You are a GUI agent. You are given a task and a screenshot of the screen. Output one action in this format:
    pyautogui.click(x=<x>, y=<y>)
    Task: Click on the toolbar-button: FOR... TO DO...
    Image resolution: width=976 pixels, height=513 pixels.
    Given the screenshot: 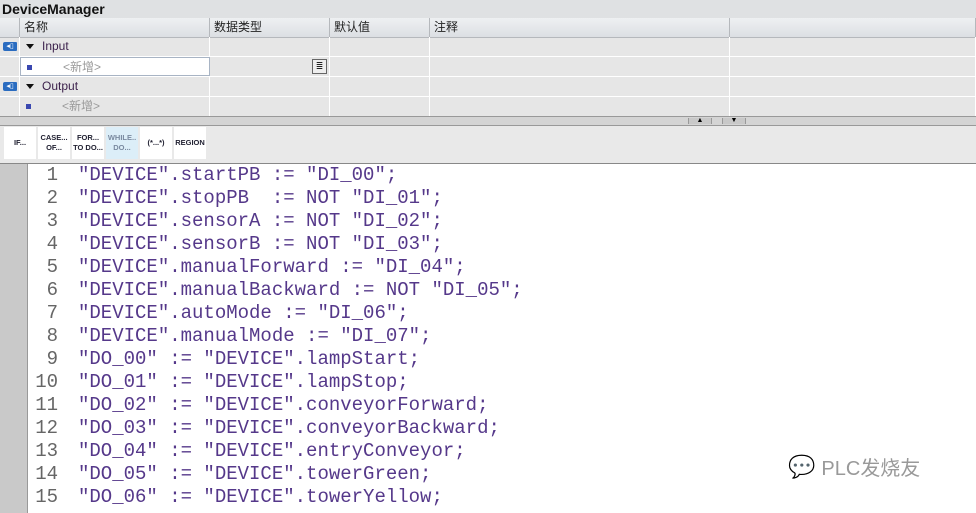 What is the action you would take?
    pyautogui.click(x=88, y=143)
    